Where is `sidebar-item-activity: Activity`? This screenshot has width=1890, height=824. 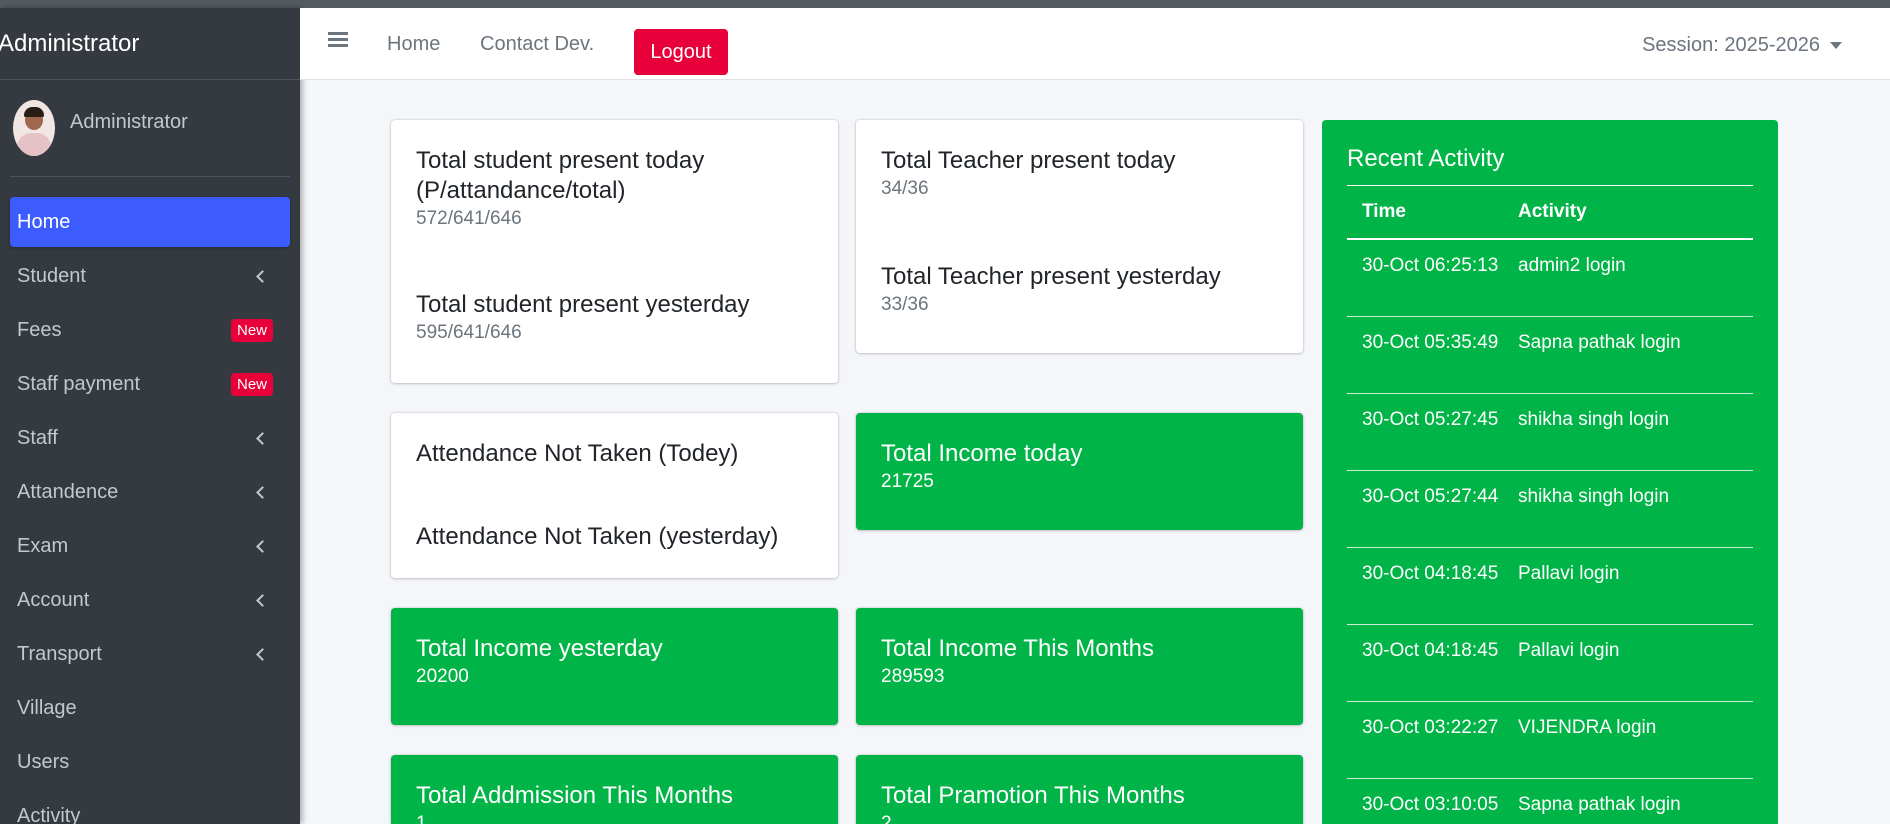
sidebar-item-activity: Activity is located at coordinates (150, 807).